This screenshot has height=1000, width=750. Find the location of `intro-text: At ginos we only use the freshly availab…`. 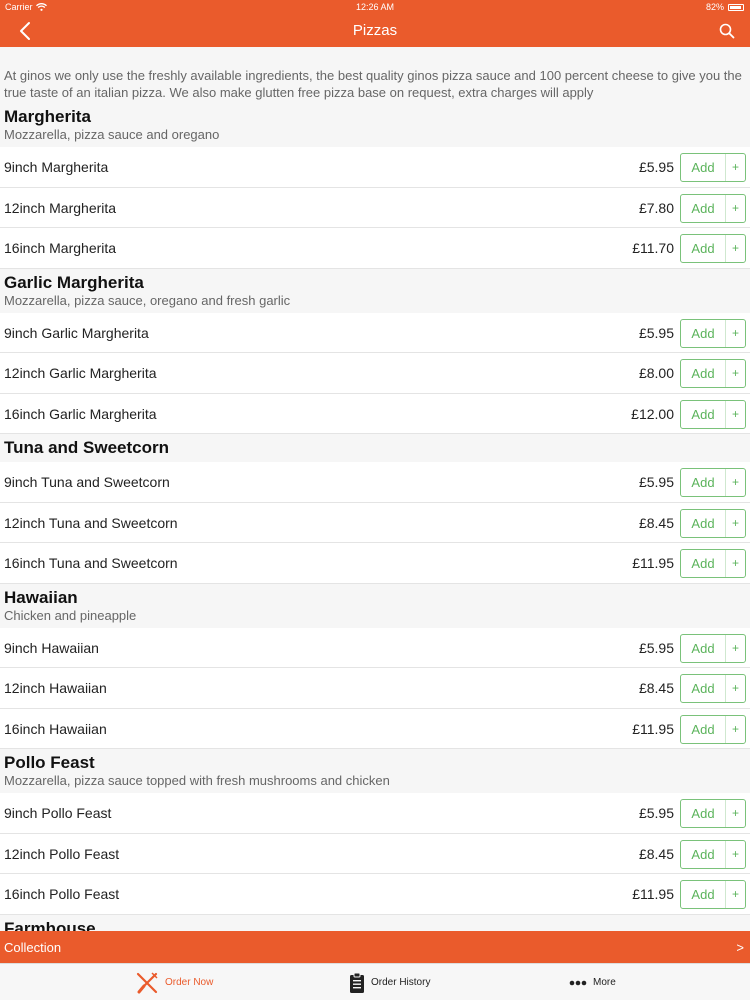

intro-text: At ginos we only use the freshly availab… is located at coordinates (375, 75).